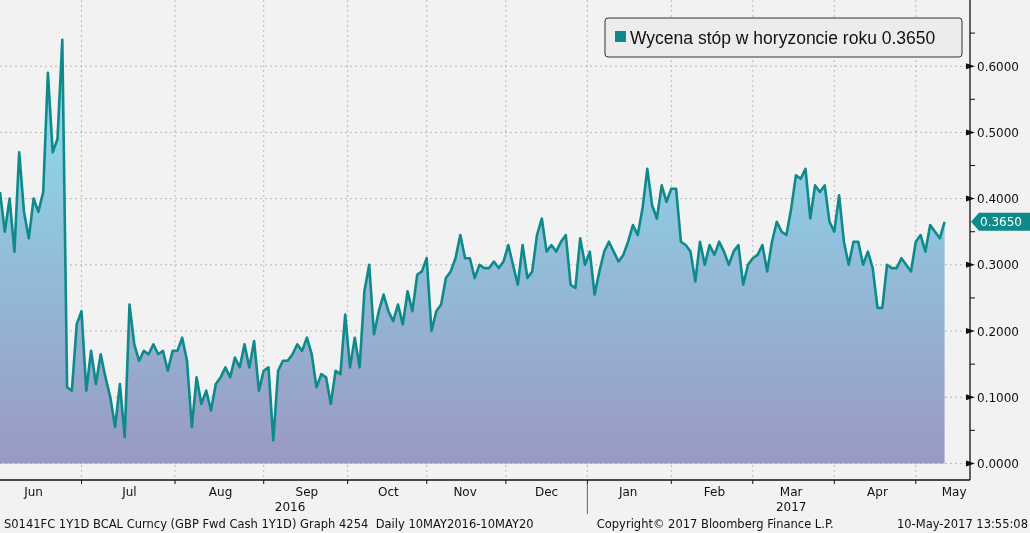 Image resolution: width=1030 pixels, height=533 pixels. I want to click on y-tick-label: 0.4000, so click(998, 199).